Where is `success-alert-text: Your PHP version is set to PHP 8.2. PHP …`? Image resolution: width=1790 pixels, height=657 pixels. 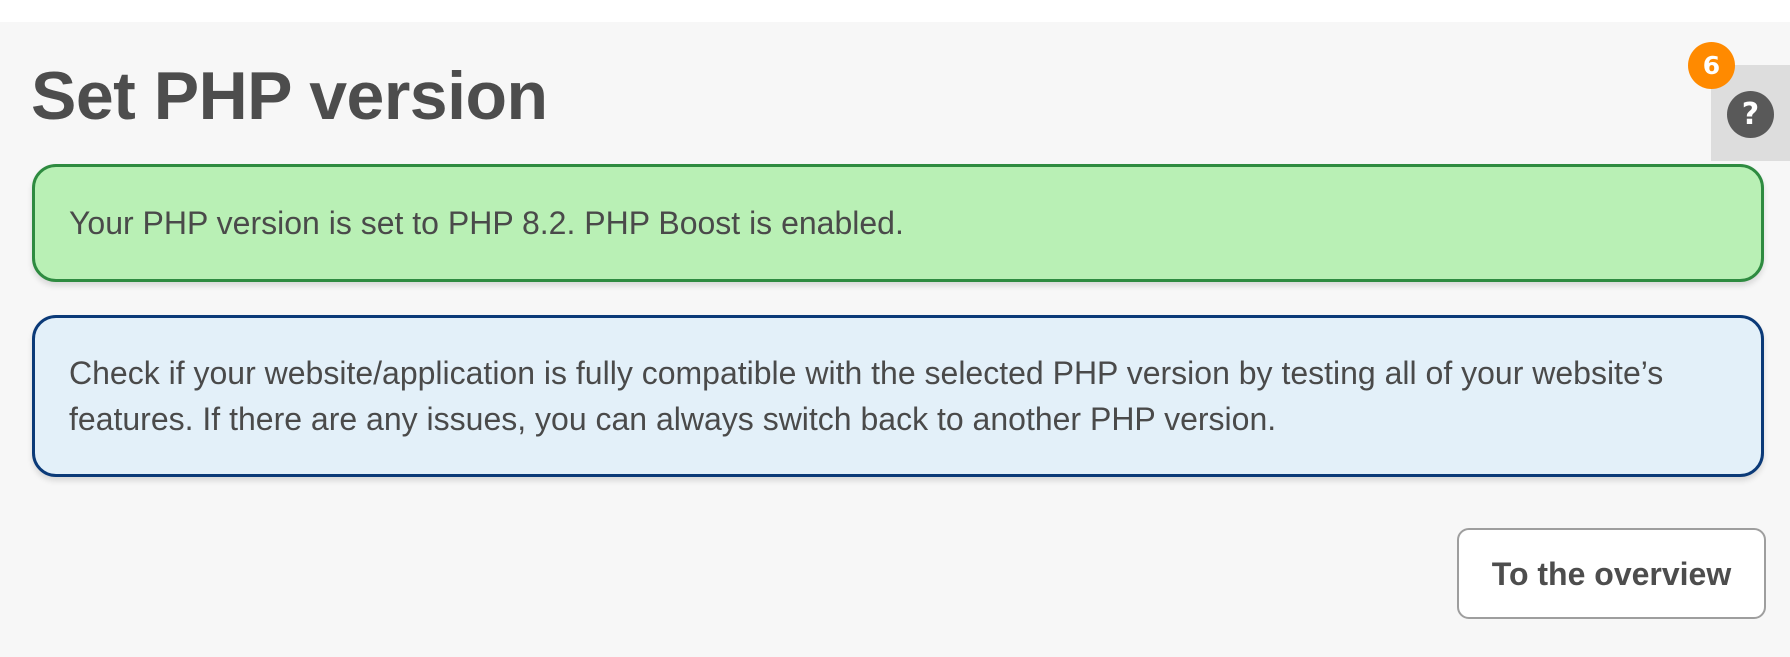 success-alert-text: Your PHP version is set to PHP 8.2. PHP … is located at coordinates (486, 223).